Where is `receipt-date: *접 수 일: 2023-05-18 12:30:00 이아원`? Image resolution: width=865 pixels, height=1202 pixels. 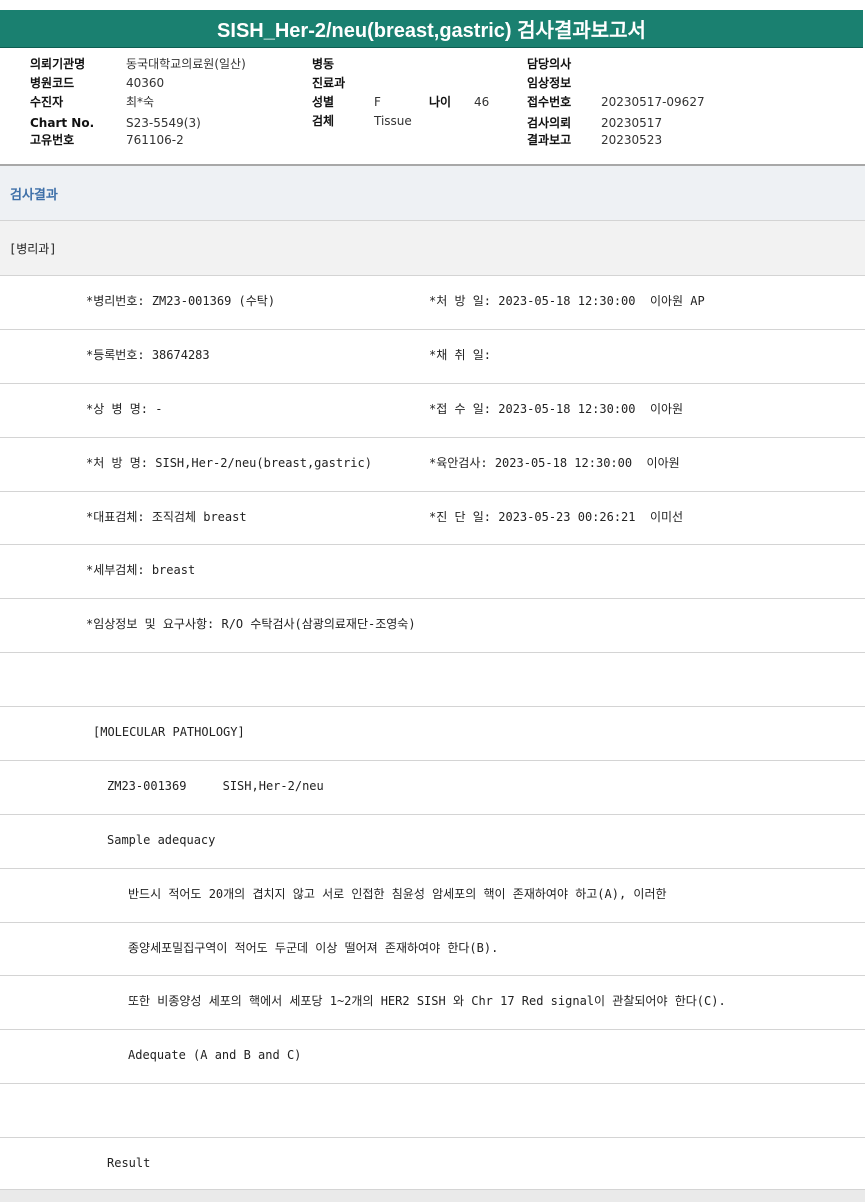
receipt-date: *접 수 일: 2023-05-18 12:30:00 이아원 is located at coordinates (556, 409).